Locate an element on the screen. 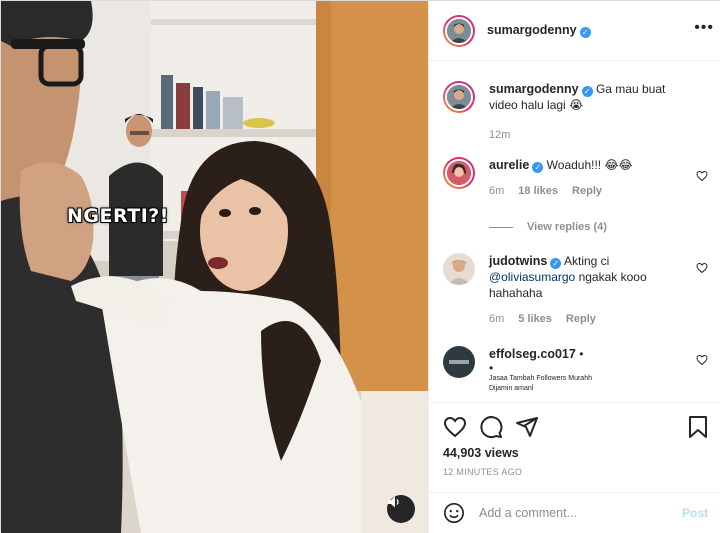  view-replies-label: View replies (4) is located at coordinates (567, 227).